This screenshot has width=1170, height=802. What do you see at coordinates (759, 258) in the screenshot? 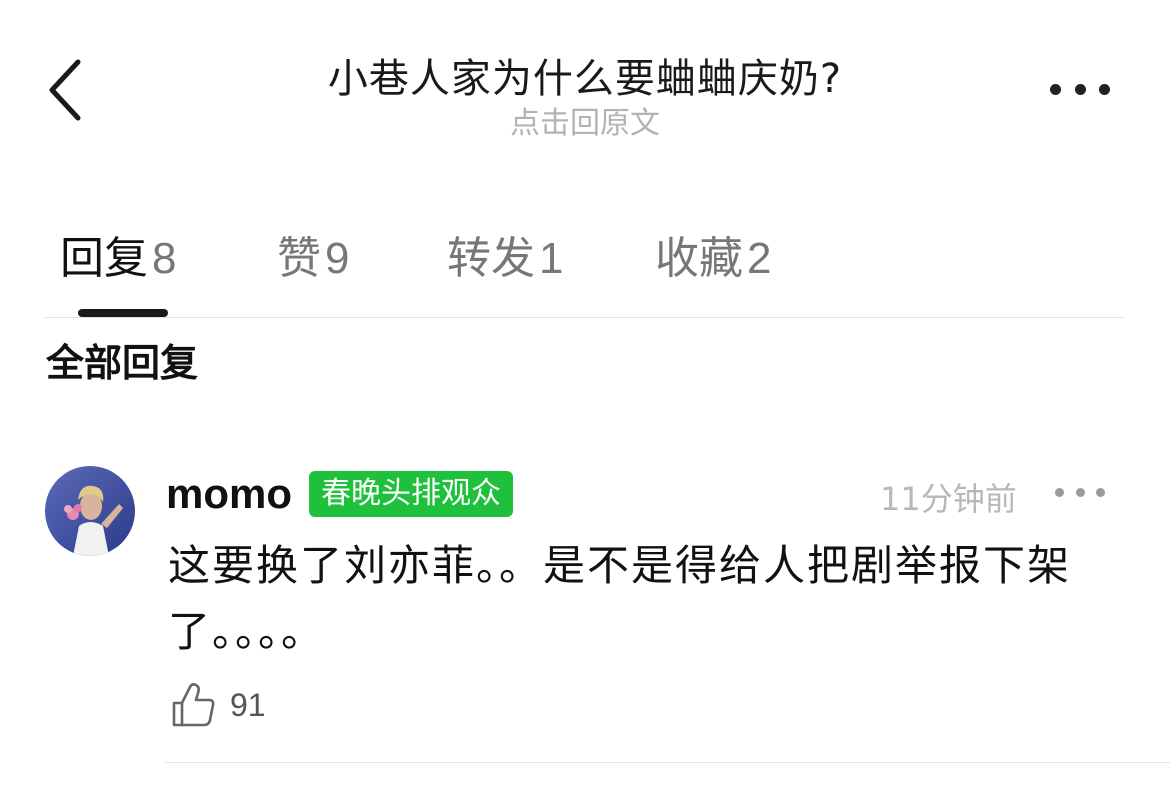
I see `tab-count: 2` at bounding box center [759, 258].